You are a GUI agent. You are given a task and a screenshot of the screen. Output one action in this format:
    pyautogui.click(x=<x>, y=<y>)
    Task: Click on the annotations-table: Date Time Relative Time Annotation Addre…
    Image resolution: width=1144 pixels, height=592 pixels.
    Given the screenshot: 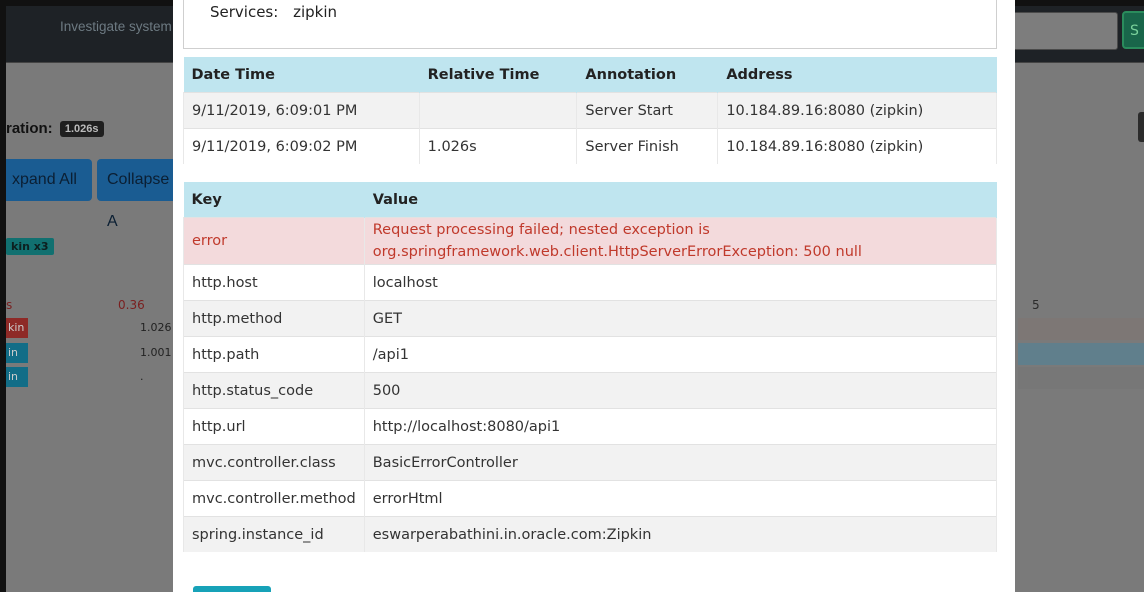 What is the action you would take?
    pyautogui.click(x=590, y=110)
    